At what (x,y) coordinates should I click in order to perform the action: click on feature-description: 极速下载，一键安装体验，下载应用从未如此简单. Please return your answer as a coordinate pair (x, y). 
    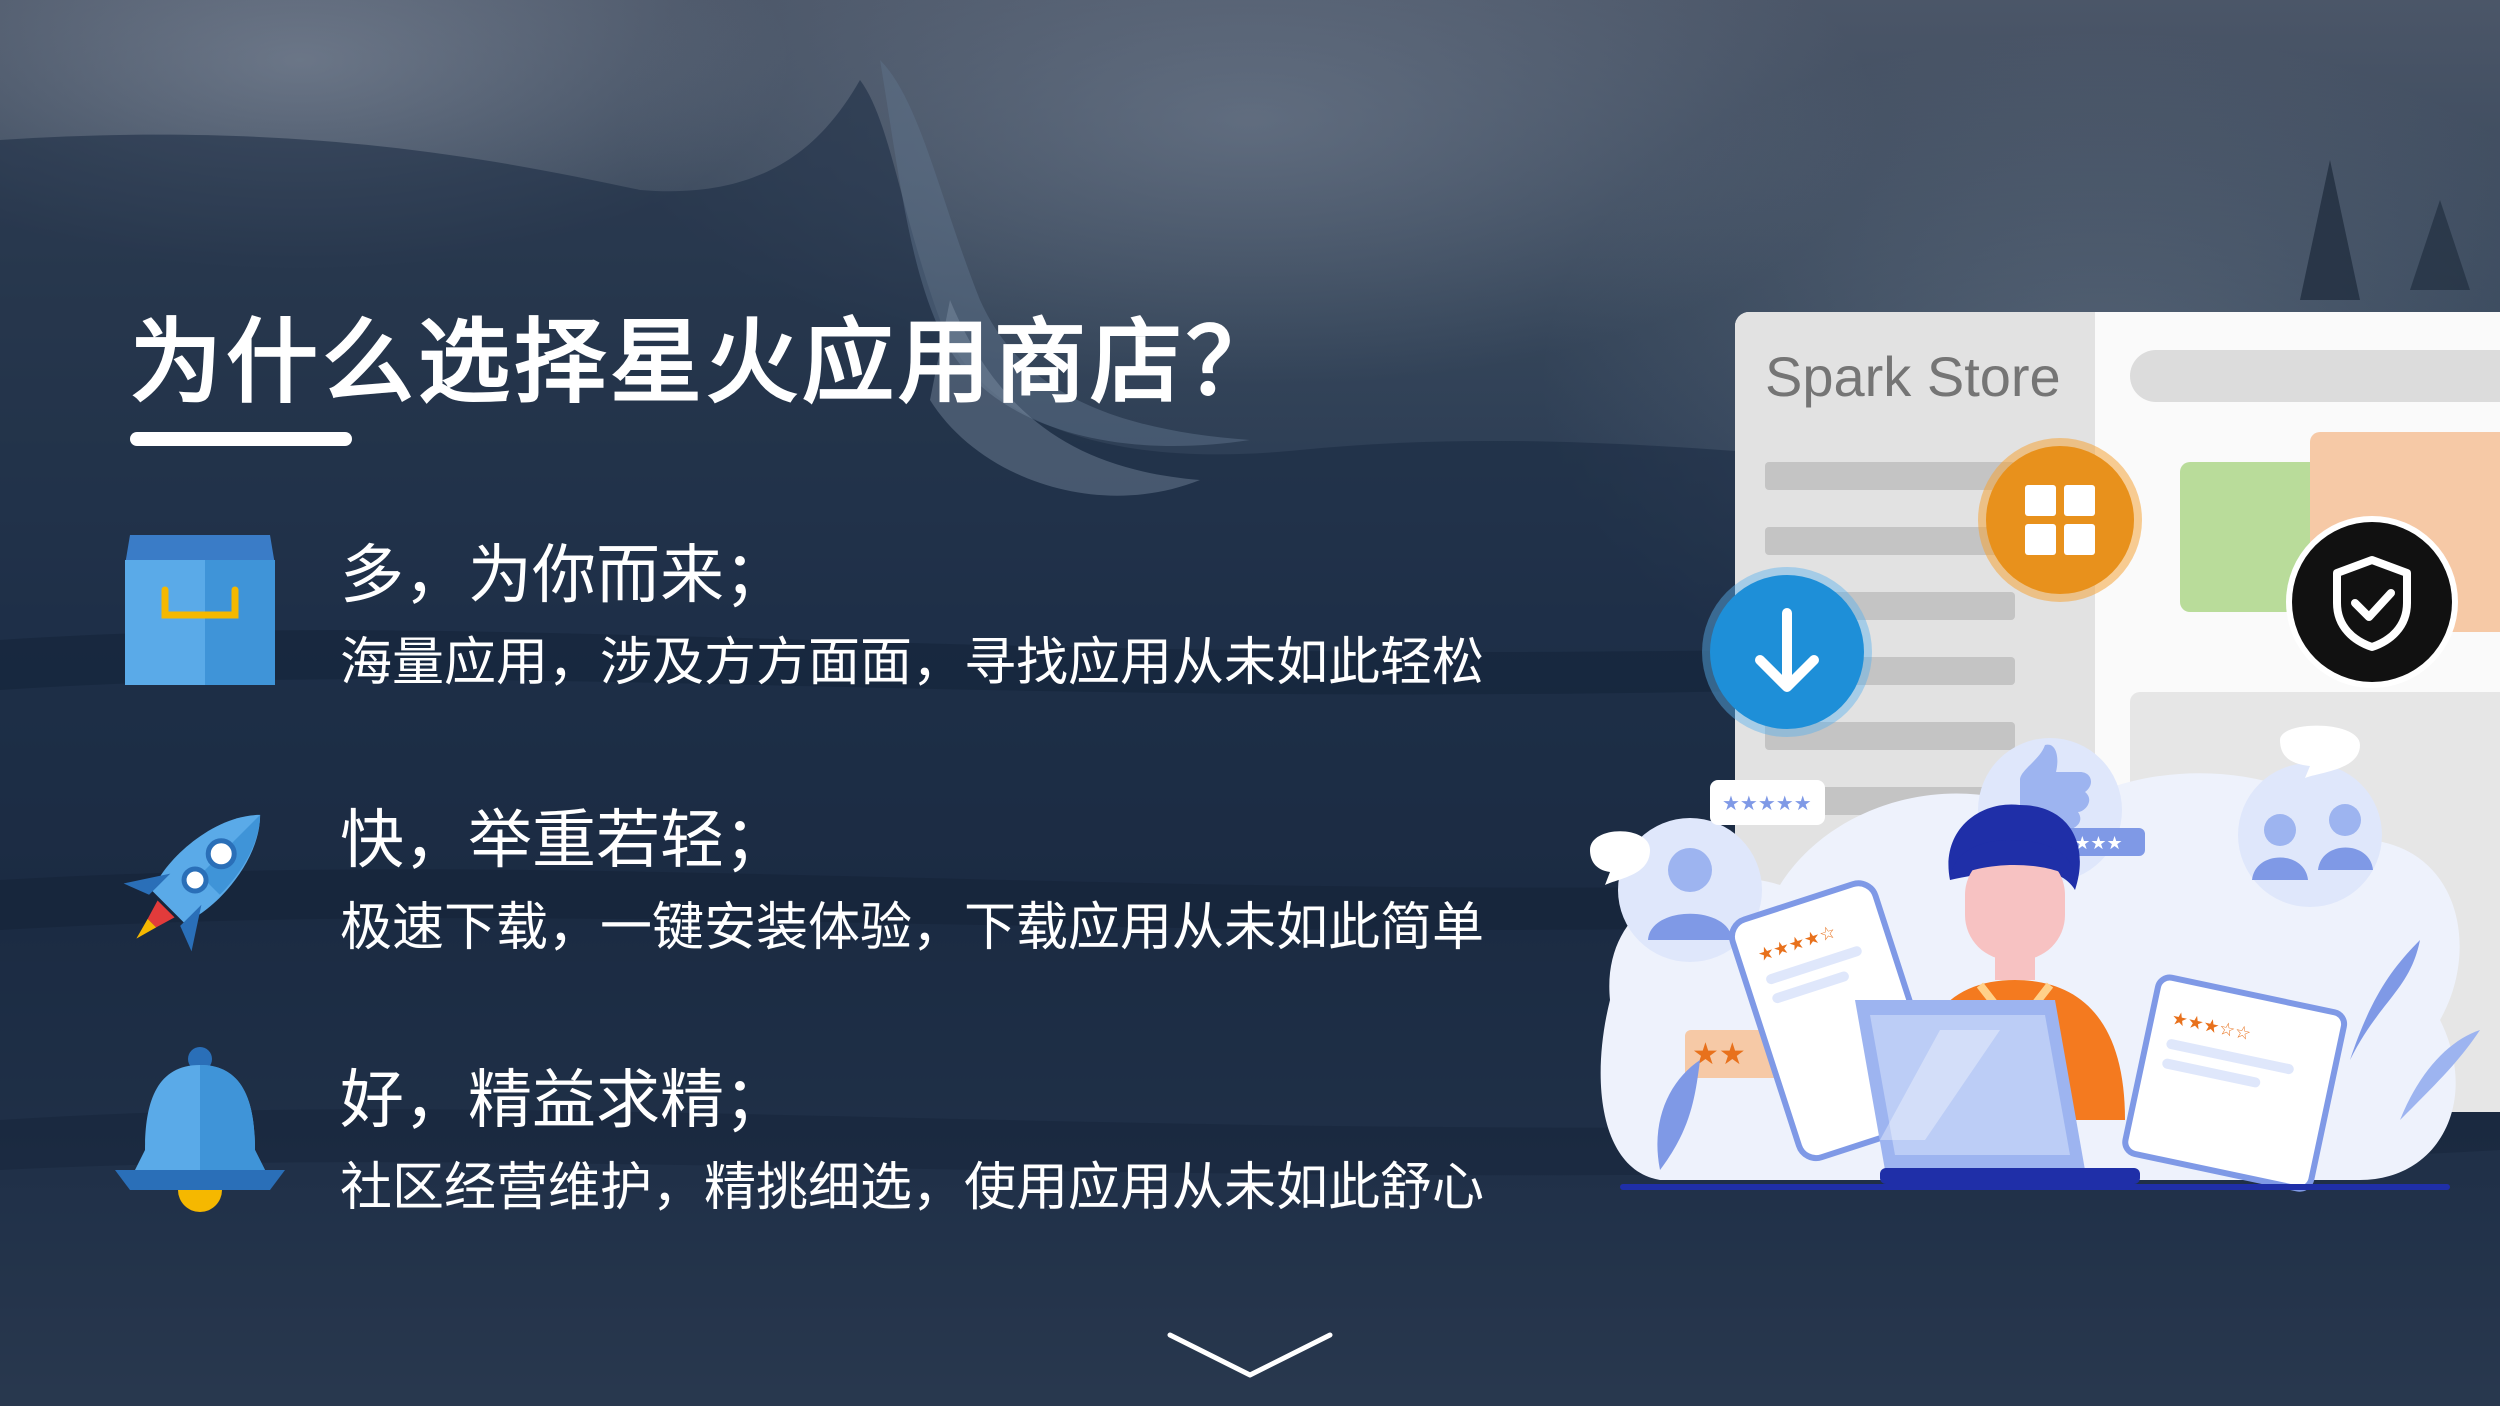
    Looking at the image, I should click on (912, 928).